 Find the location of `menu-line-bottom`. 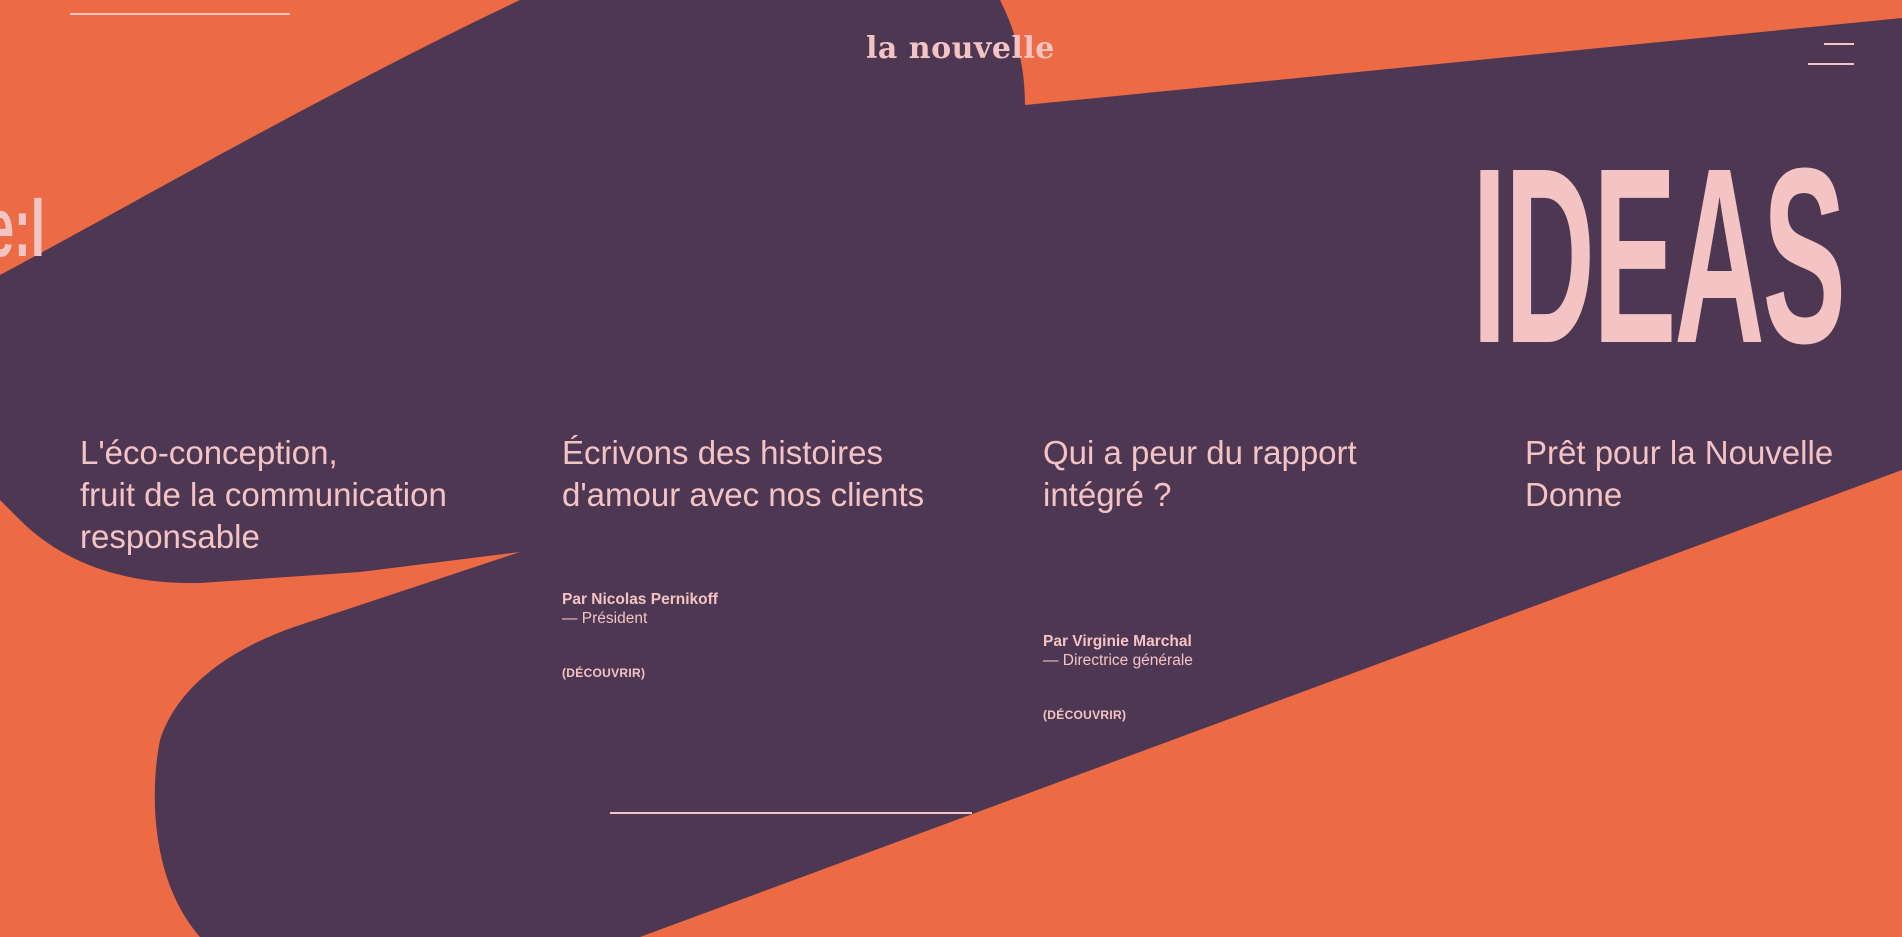

menu-line-bottom is located at coordinates (1831, 64).